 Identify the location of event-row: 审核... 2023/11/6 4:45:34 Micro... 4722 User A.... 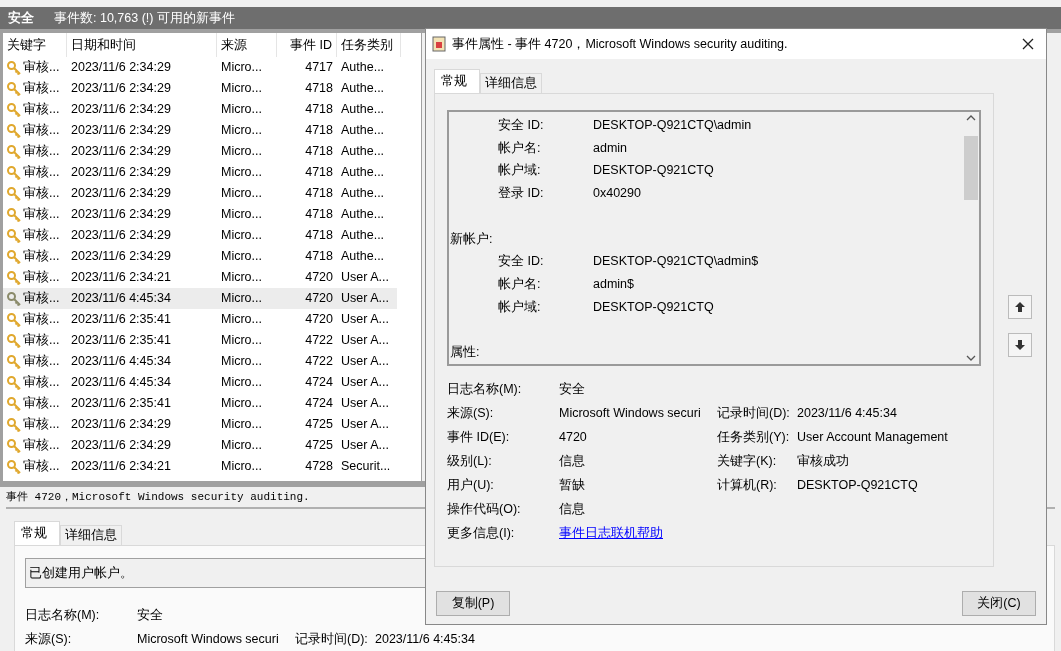
(200, 361).